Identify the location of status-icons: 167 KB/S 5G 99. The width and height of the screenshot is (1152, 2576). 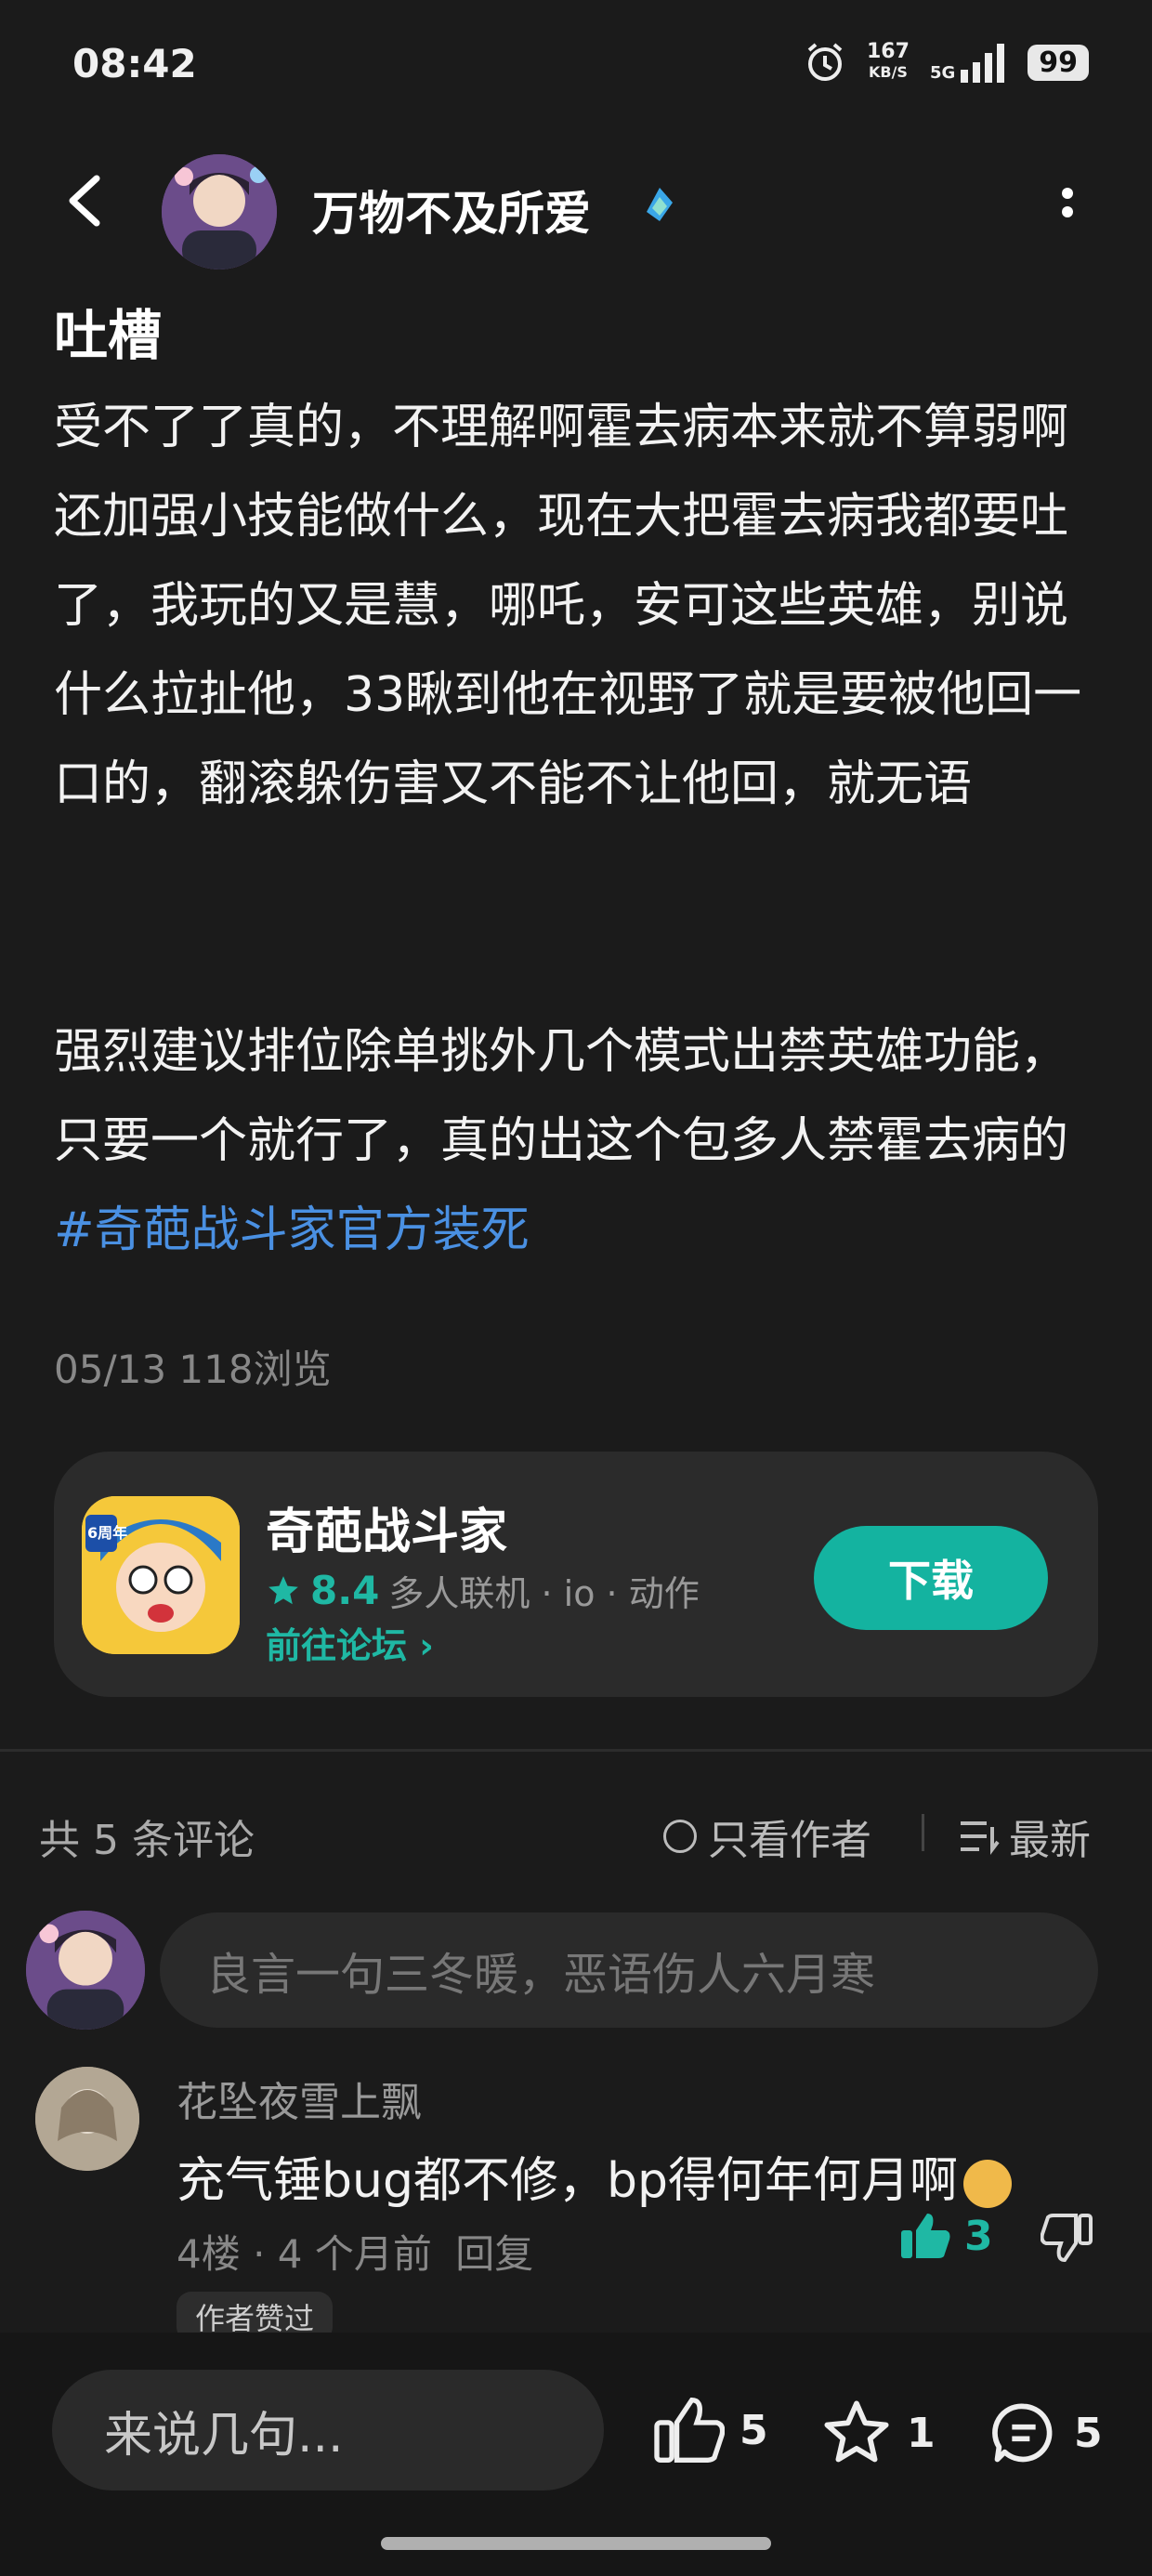
(946, 62).